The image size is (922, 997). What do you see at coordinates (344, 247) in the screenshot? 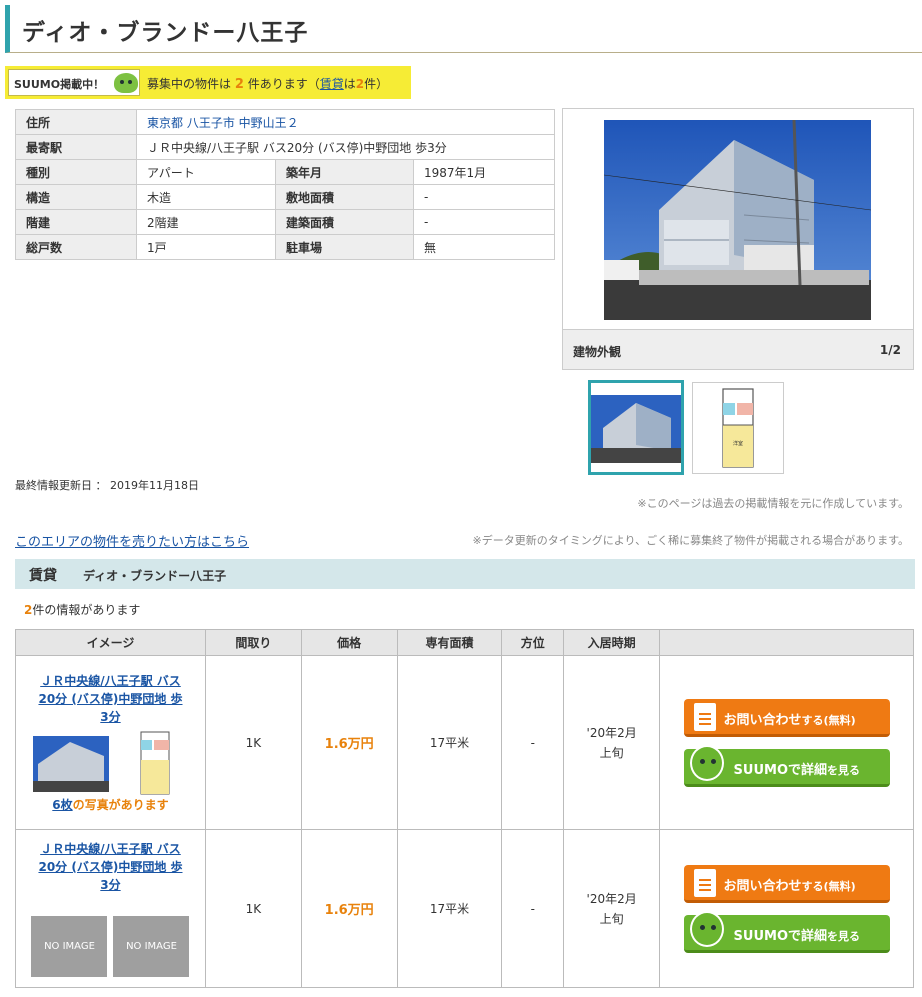
I see `parking-label: 駐車場` at bounding box center [344, 247].